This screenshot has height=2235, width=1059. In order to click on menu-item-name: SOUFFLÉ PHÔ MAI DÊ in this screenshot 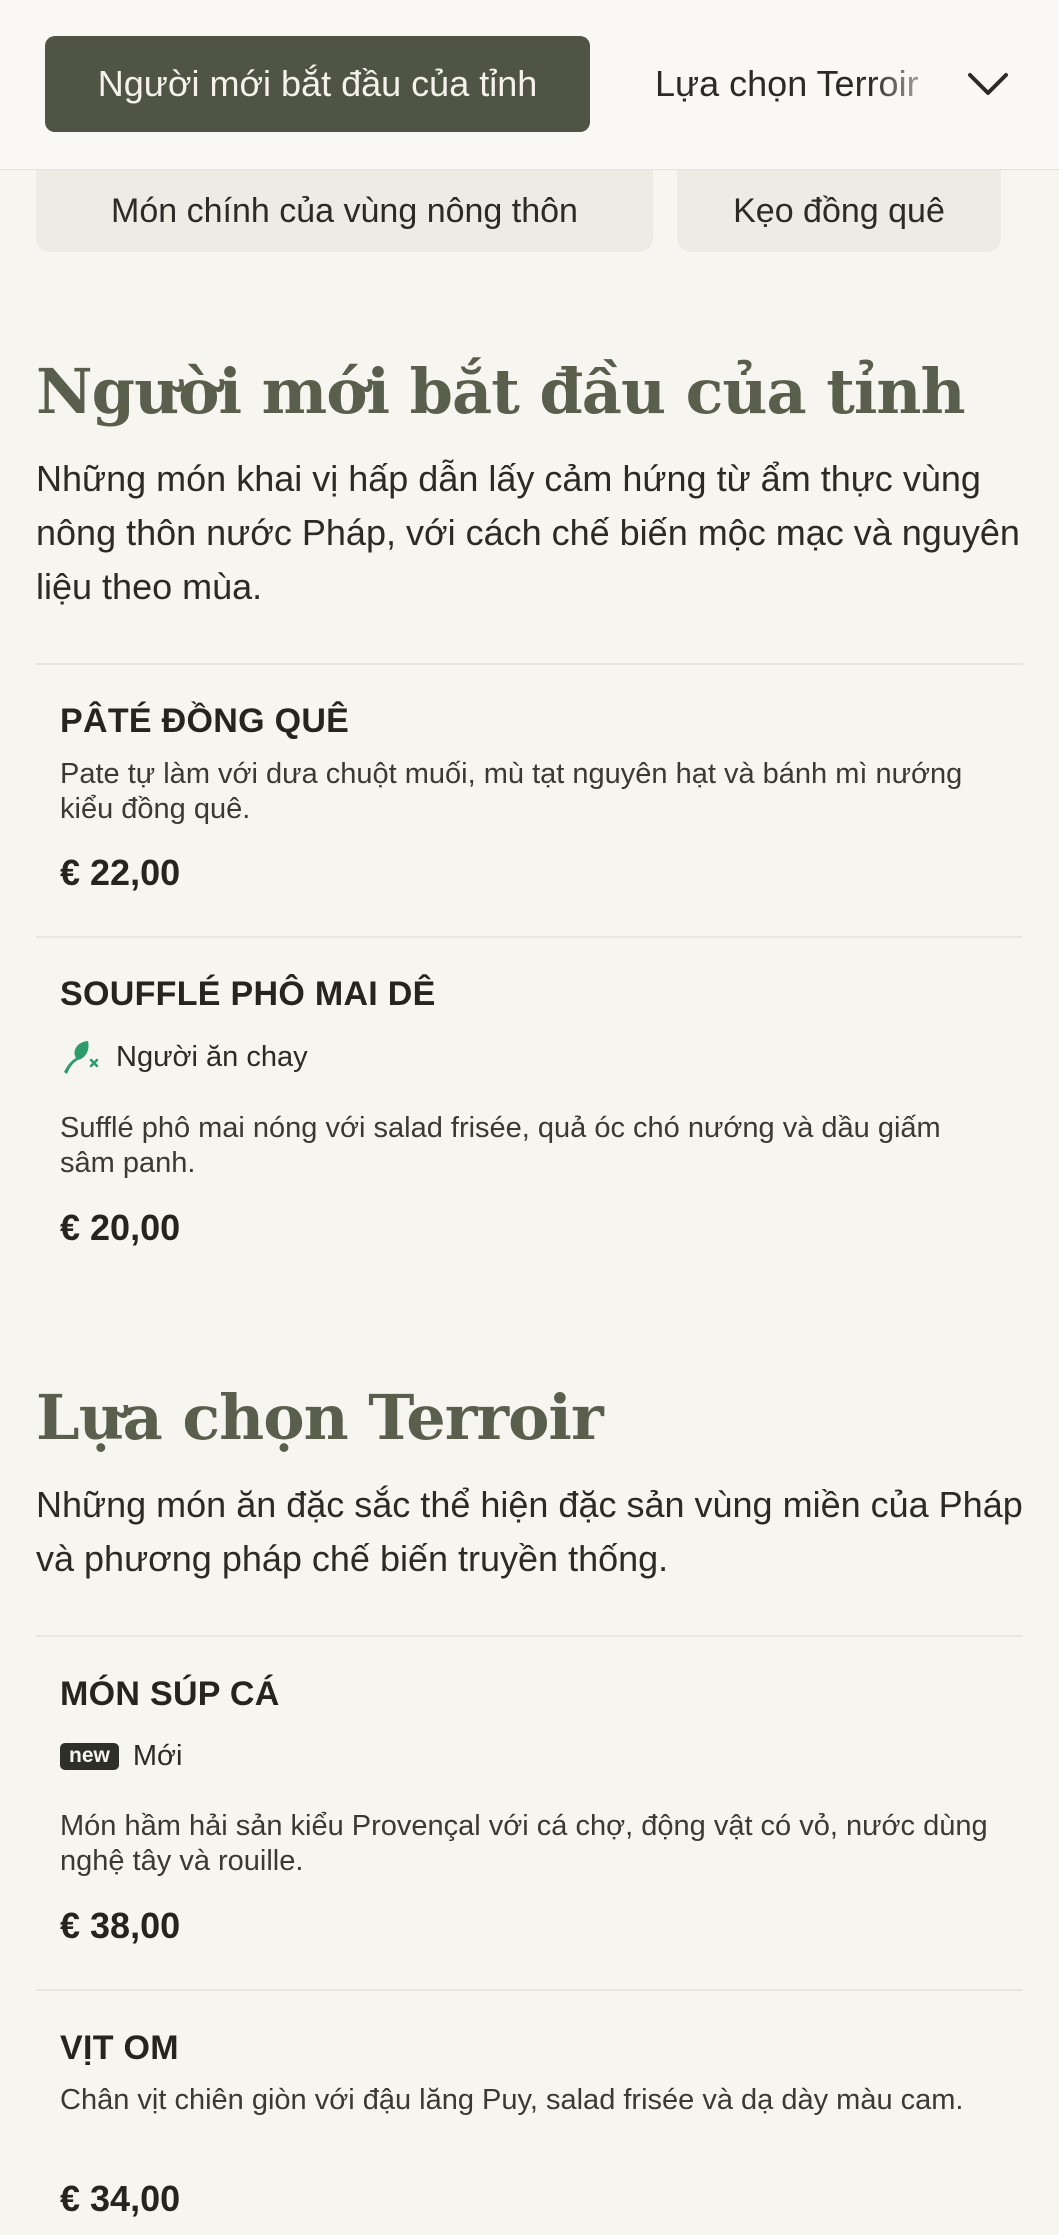, I will do `click(248, 994)`.